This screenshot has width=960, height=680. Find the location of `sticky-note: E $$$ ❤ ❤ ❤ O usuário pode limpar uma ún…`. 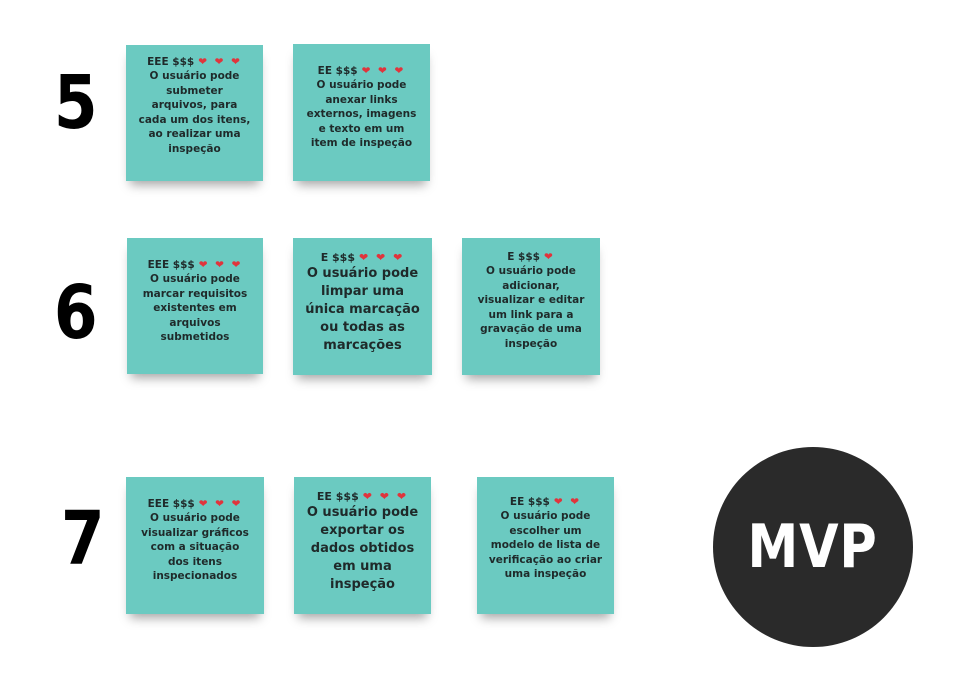

sticky-note: E $$$ ❤ ❤ ❤ O usuário pode limpar uma ún… is located at coordinates (362, 306).